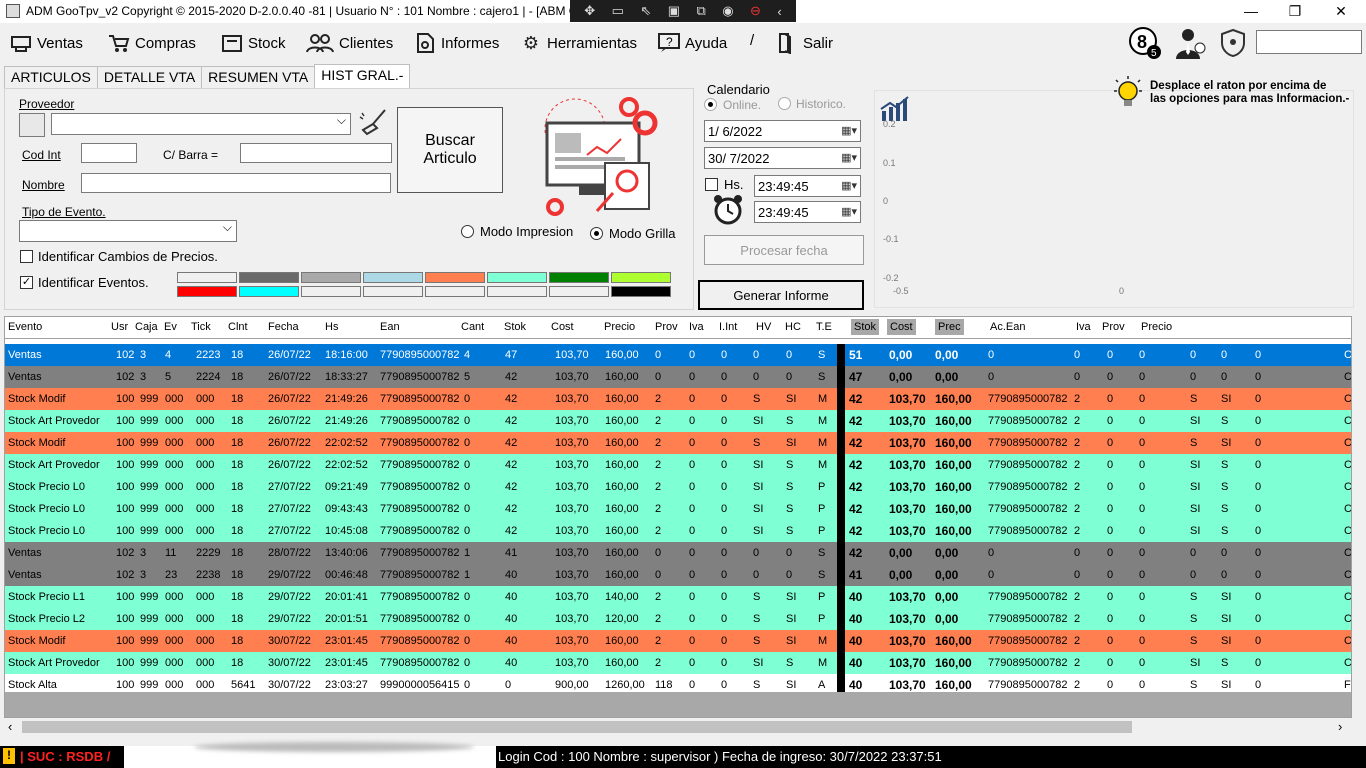 The width and height of the screenshot is (1366, 768). Describe the element at coordinates (1194, 399) in the screenshot. I see `table-cell: S` at that location.